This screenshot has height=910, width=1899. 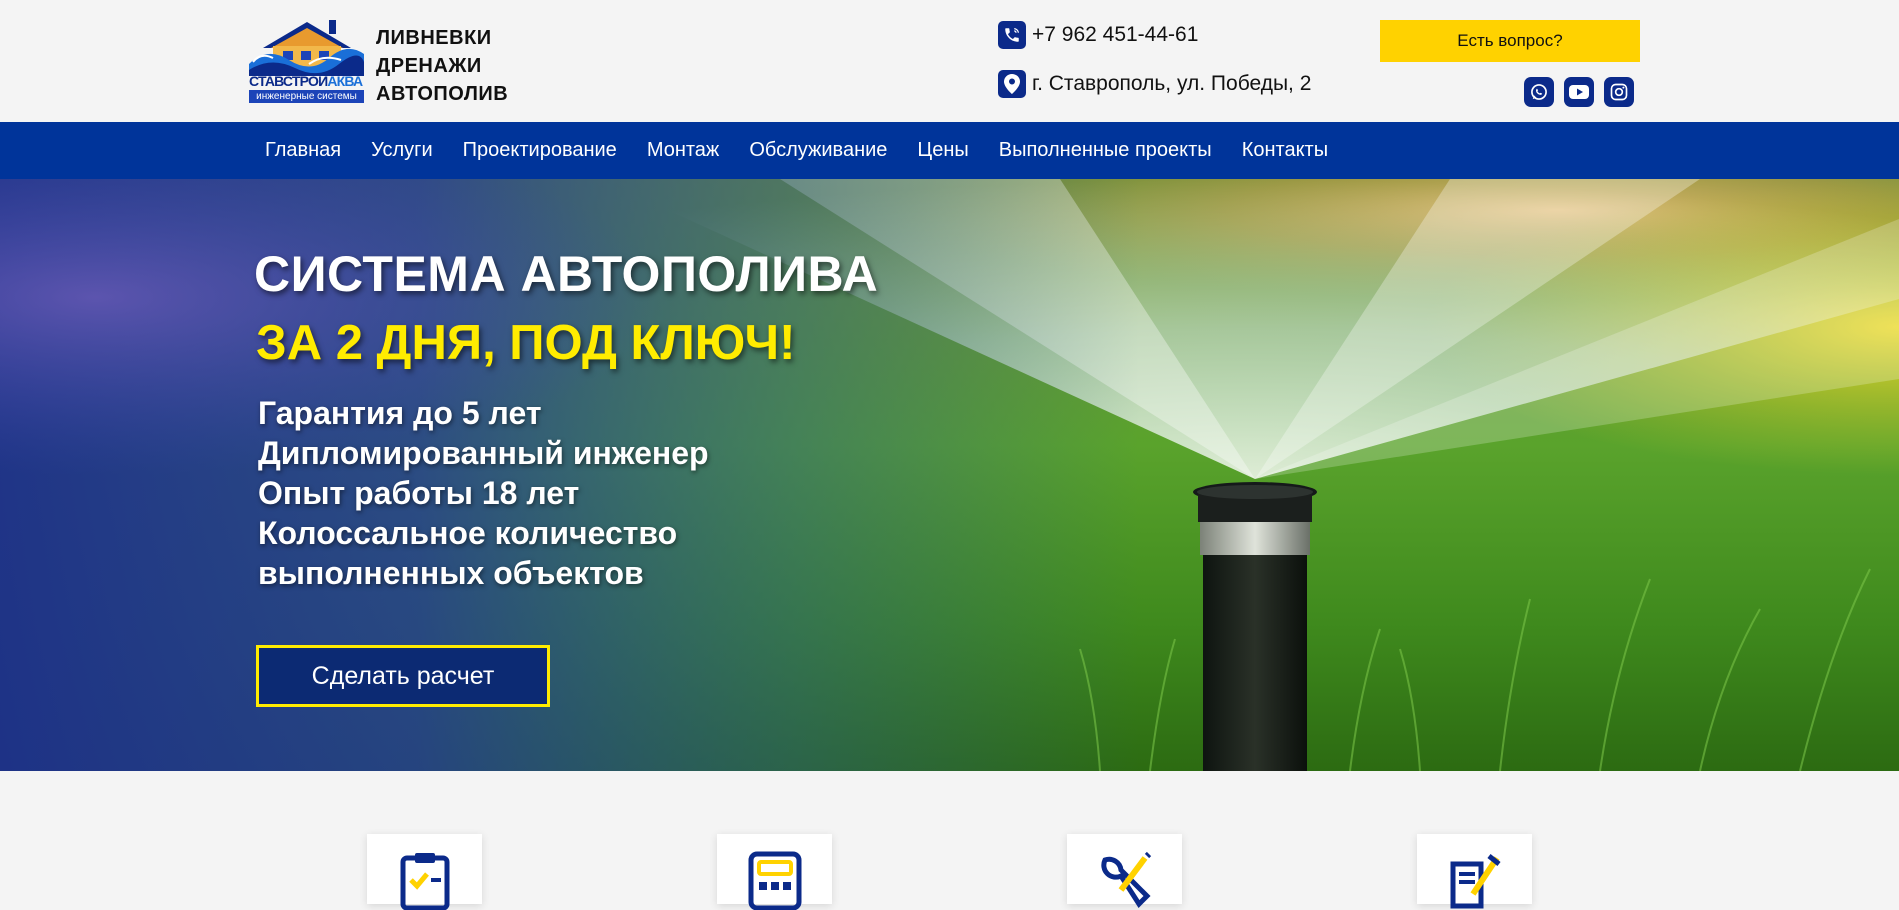 I want to click on wrench-screwdriver-icon, so click(x=1125, y=879).